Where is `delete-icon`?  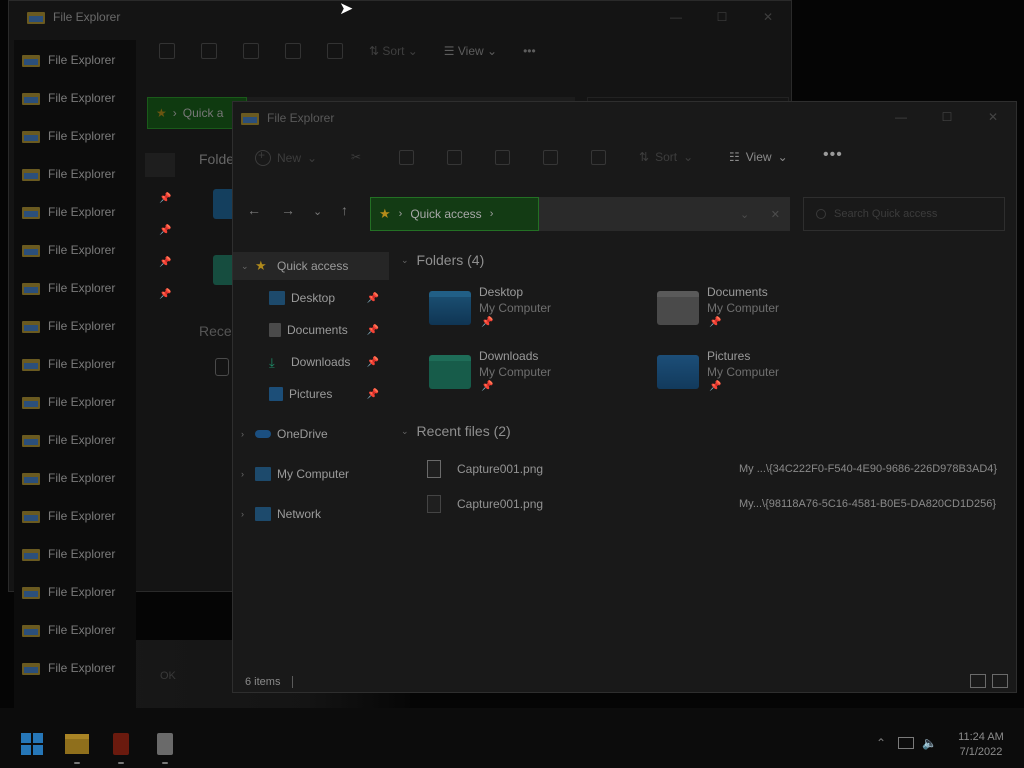 delete-icon is located at coordinates (335, 51).